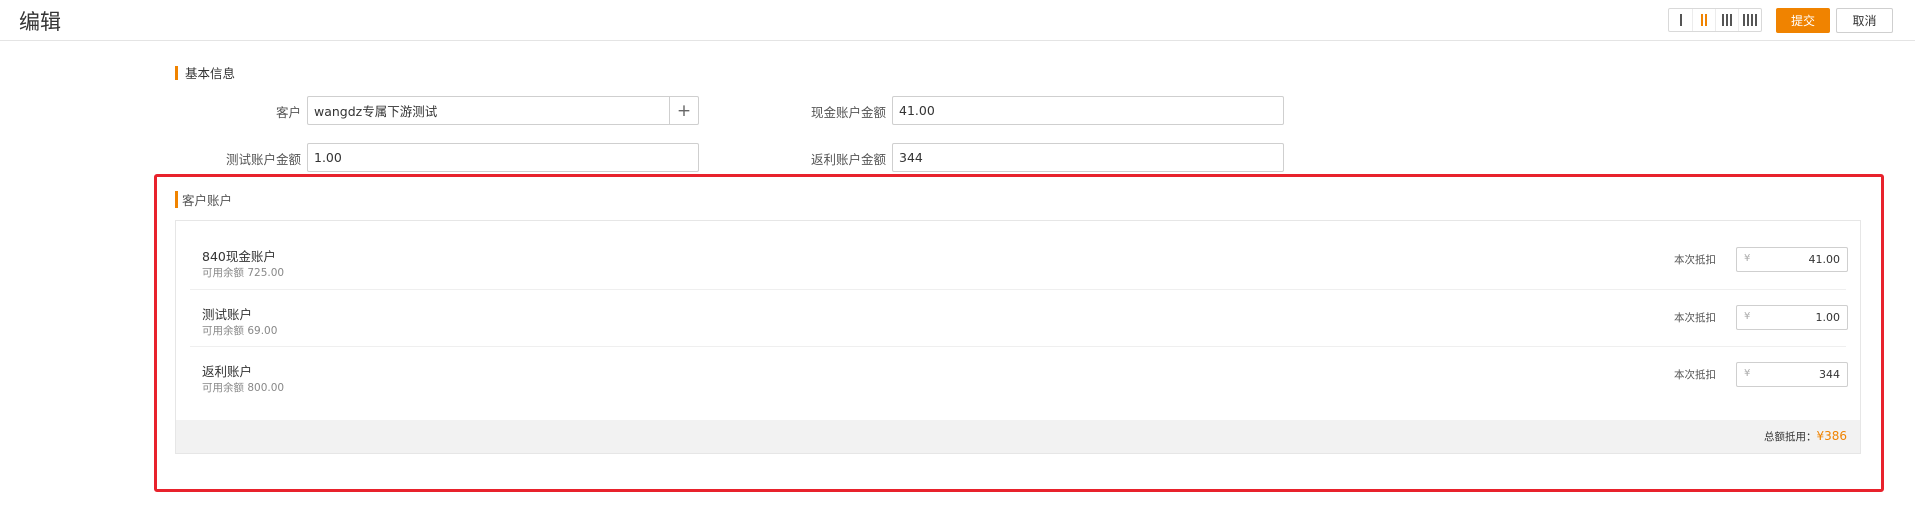  Describe the element at coordinates (263, 159) in the screenshot. I see `test-amount-label: 测试账户金额` at that location.